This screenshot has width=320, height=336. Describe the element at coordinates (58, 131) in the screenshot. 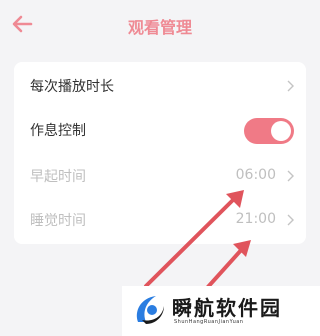

I see `schedule-control-label: 作息控制` at that location.